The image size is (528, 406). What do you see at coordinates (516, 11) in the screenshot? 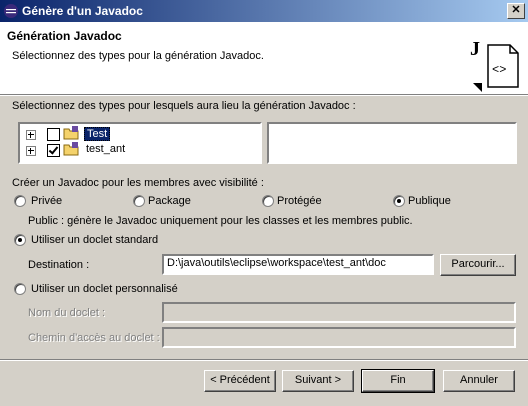
I see `close-button: ✕` at bounding box center [516, 11].